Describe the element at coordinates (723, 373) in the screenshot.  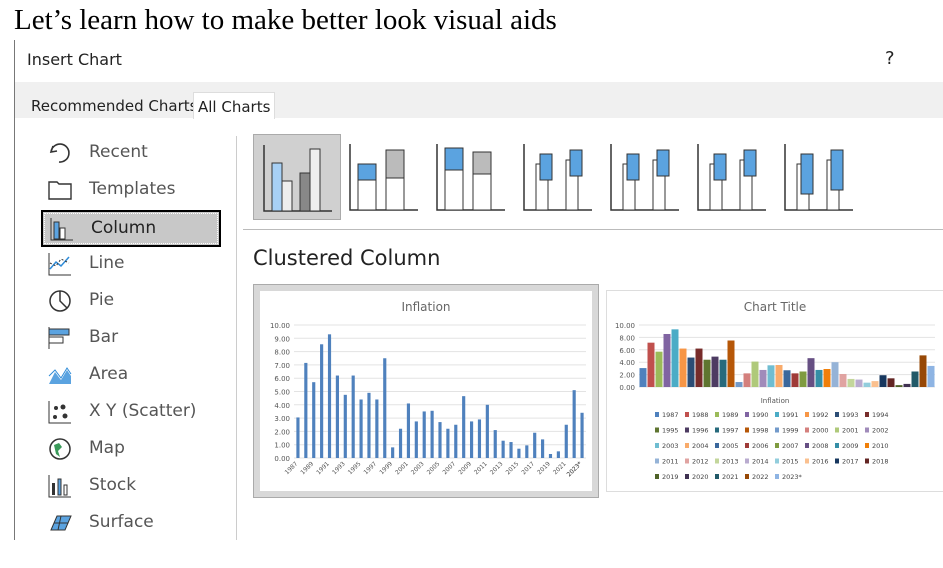
I see `bar-1997` at that location.